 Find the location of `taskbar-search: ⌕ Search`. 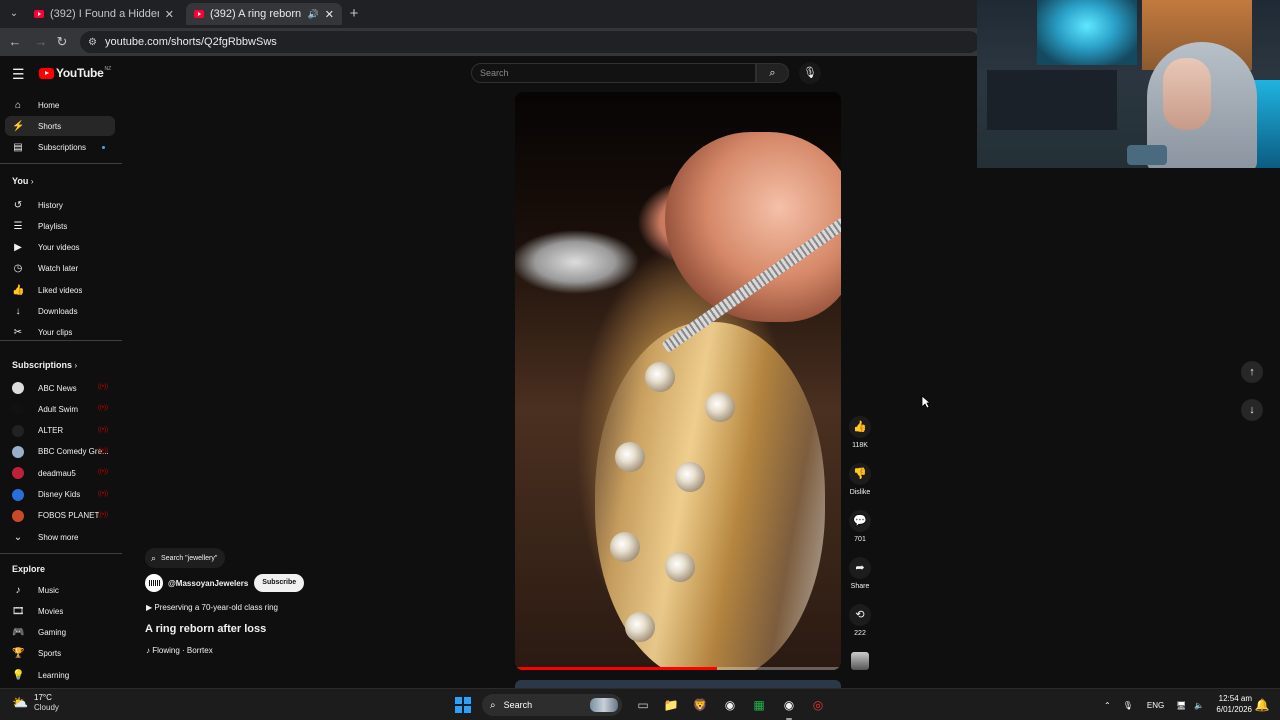

taskbar-search: ⌕ Search is located at coordinates (552, 705).